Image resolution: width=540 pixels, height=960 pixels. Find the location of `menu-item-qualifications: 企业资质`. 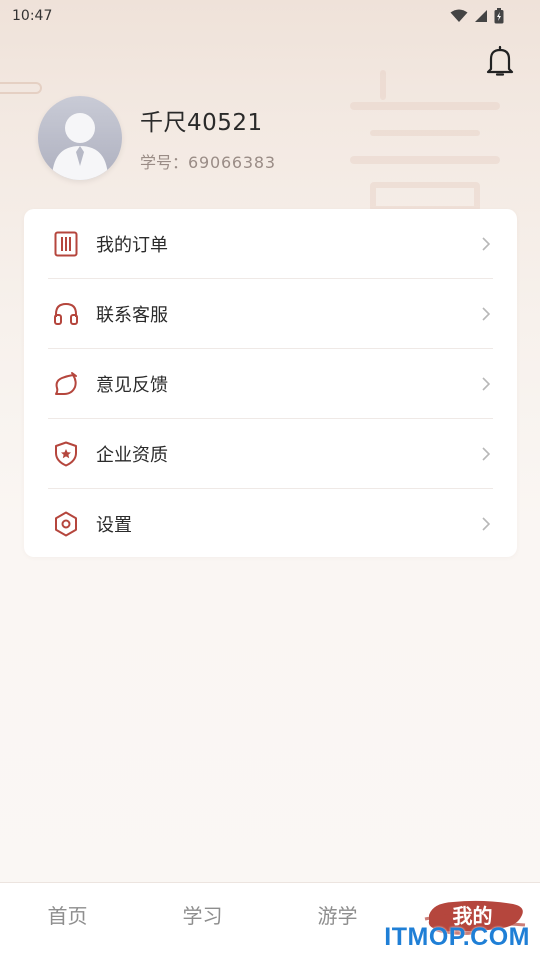

menu-item-qualifications: 企业资质 is located at coordinates (270, 454).